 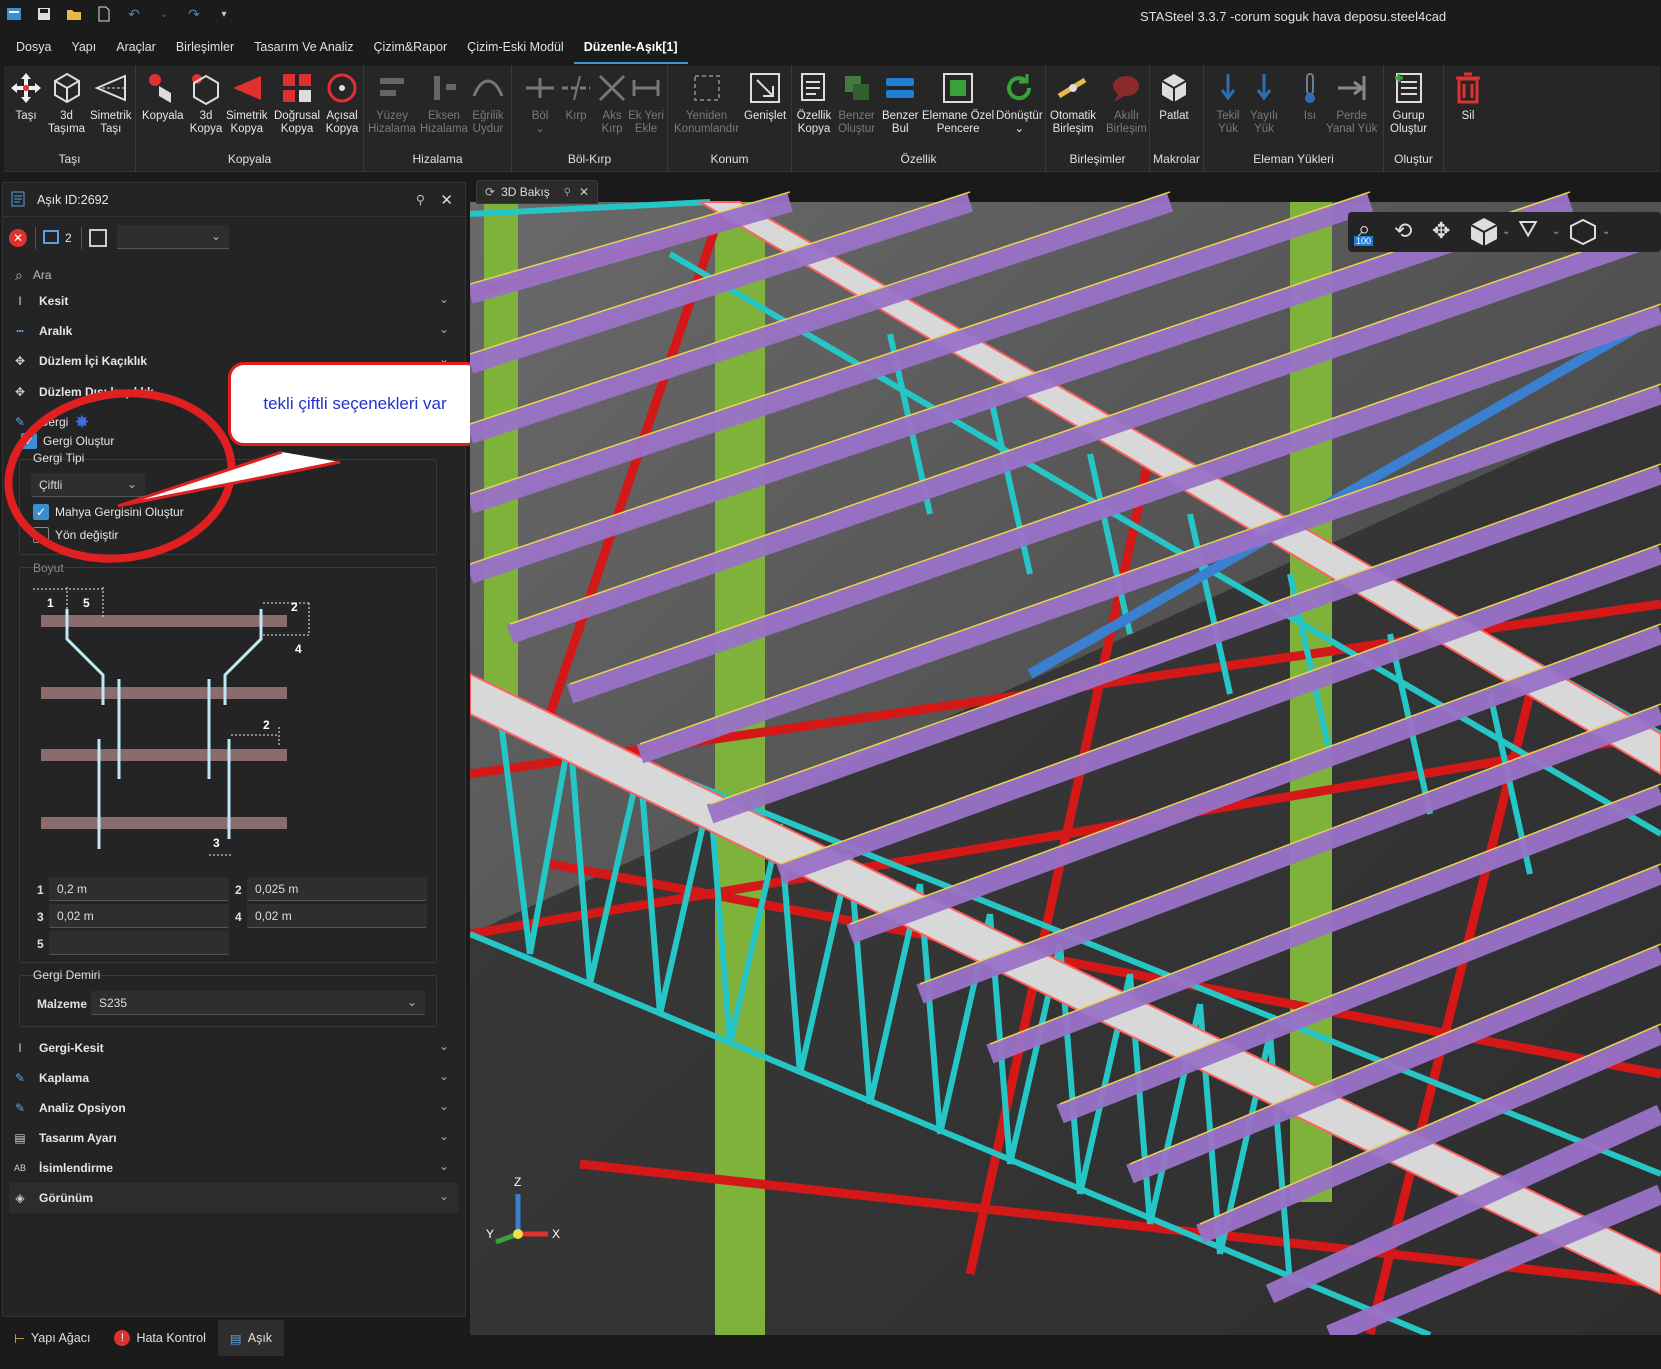 What do you see at coordinates (163, 96) in the screenshot?
I see `kopyala-button: Kopyala` at bounding box center [163, 96].